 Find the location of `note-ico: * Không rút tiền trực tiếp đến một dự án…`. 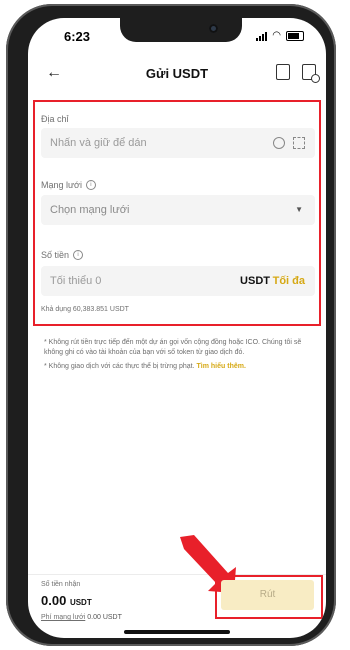

note-ico: * Không rút tiền trực tiếp đến một dự án… is located at coordinates (173, 347).